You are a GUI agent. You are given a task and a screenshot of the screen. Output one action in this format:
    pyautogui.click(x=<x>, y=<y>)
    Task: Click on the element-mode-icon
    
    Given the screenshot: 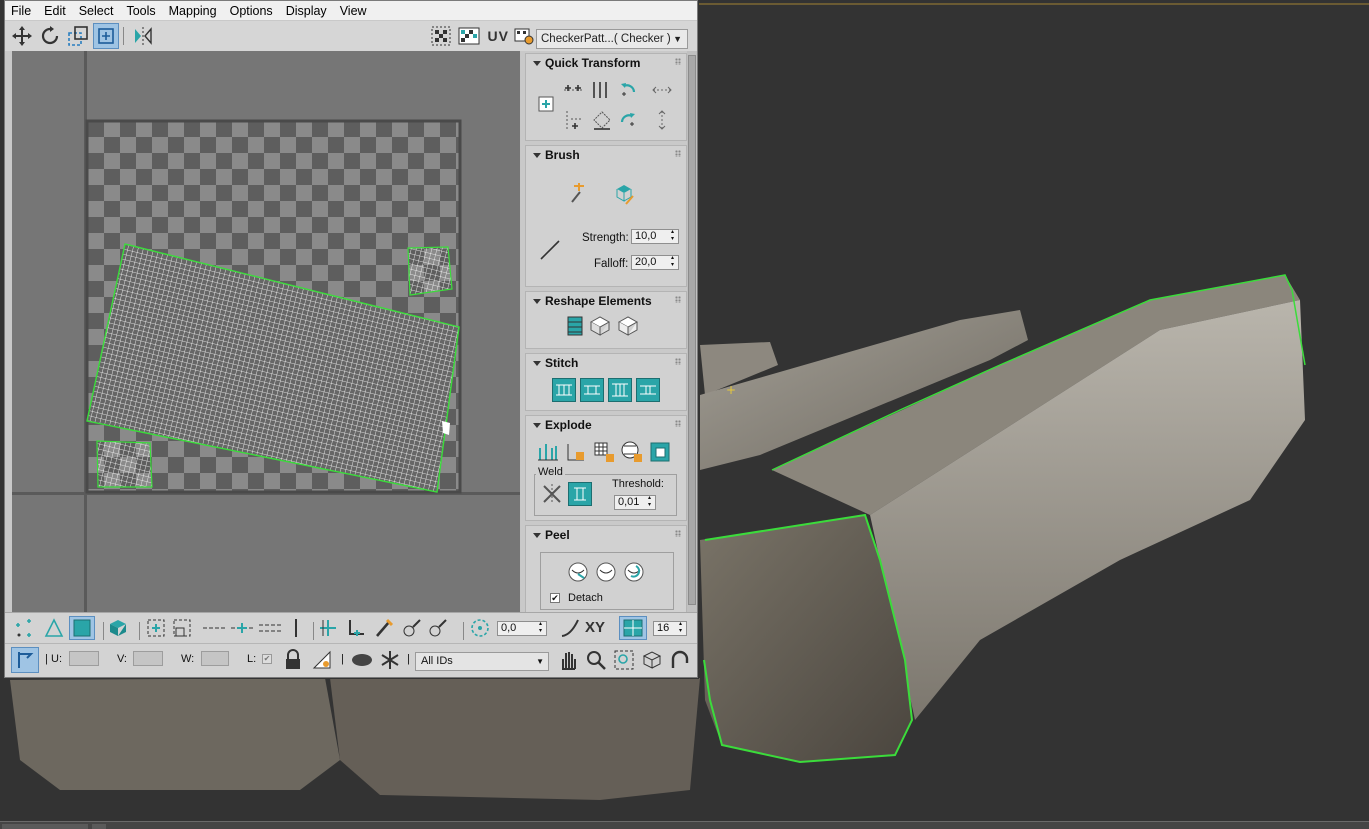 What is the action you would take?
    pyautogui.click(x=118, y=628)
    